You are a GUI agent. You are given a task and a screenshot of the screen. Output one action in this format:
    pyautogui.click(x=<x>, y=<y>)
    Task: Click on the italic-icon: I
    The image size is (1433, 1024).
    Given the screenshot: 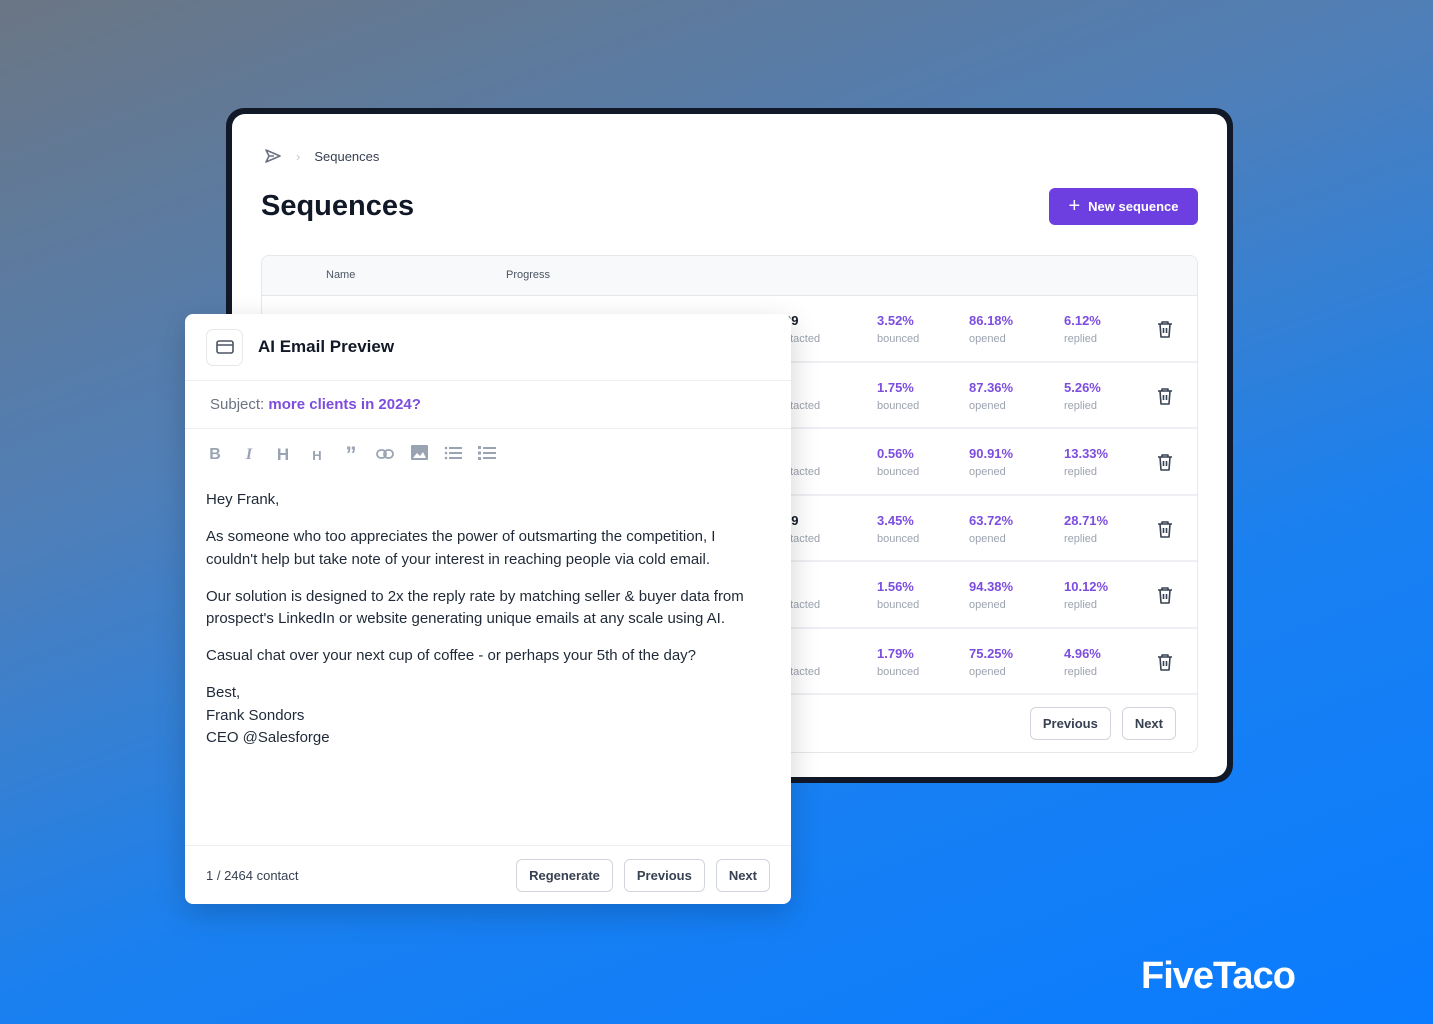 What is the action you would take?
    pyautogui.click(x=249, y=455)
    